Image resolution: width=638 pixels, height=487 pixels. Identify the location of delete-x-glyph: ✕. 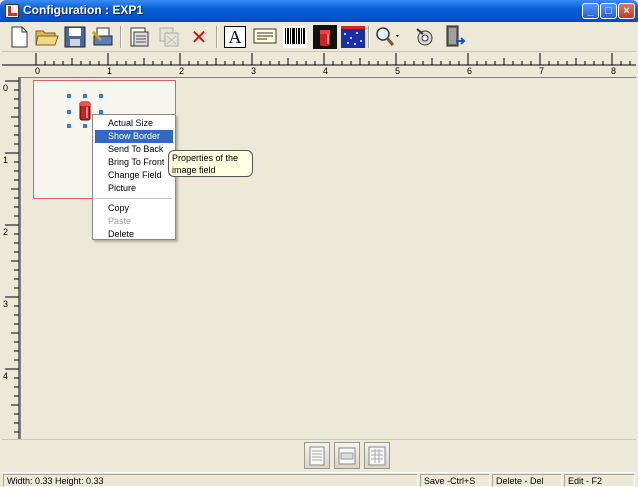
(199, 37).